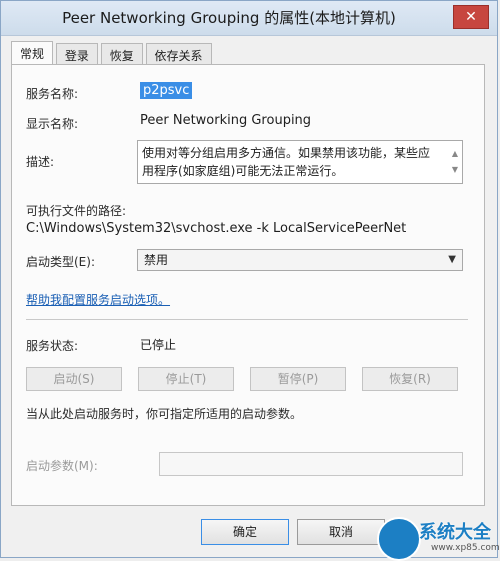  What do you see at coordinates (60, 262) in the screenshot?
I see `startup-type-label: 启动类型(E):` at bounding box center [60, 262].